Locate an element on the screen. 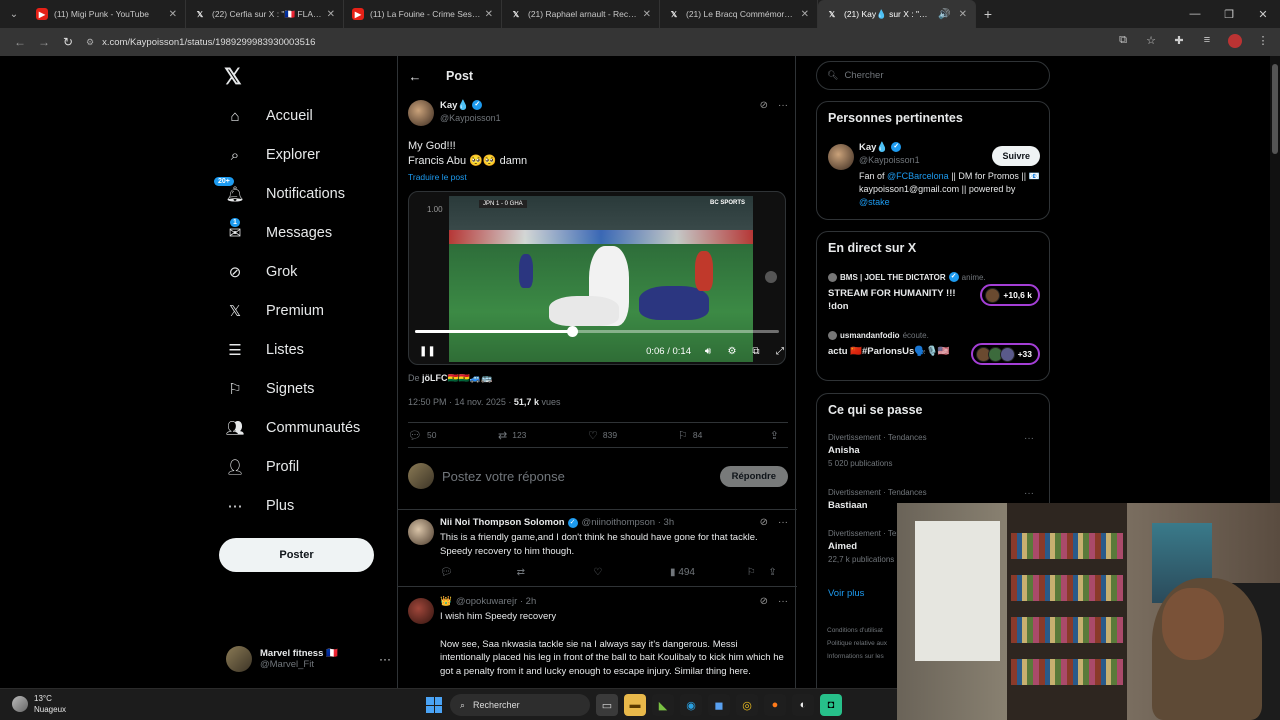  settings-icon: ⚙ is located at coordinates (732, 351).